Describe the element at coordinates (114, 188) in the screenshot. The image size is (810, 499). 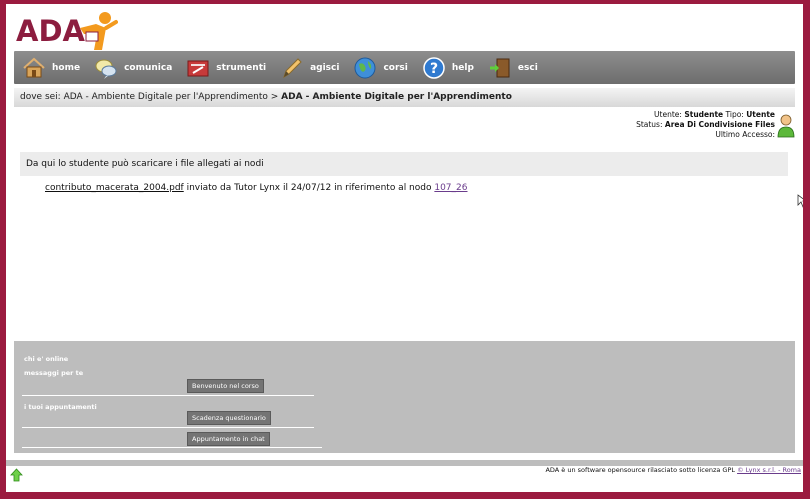
I see `file-download-link: contributo_macerata_2004.pdf` at that location.